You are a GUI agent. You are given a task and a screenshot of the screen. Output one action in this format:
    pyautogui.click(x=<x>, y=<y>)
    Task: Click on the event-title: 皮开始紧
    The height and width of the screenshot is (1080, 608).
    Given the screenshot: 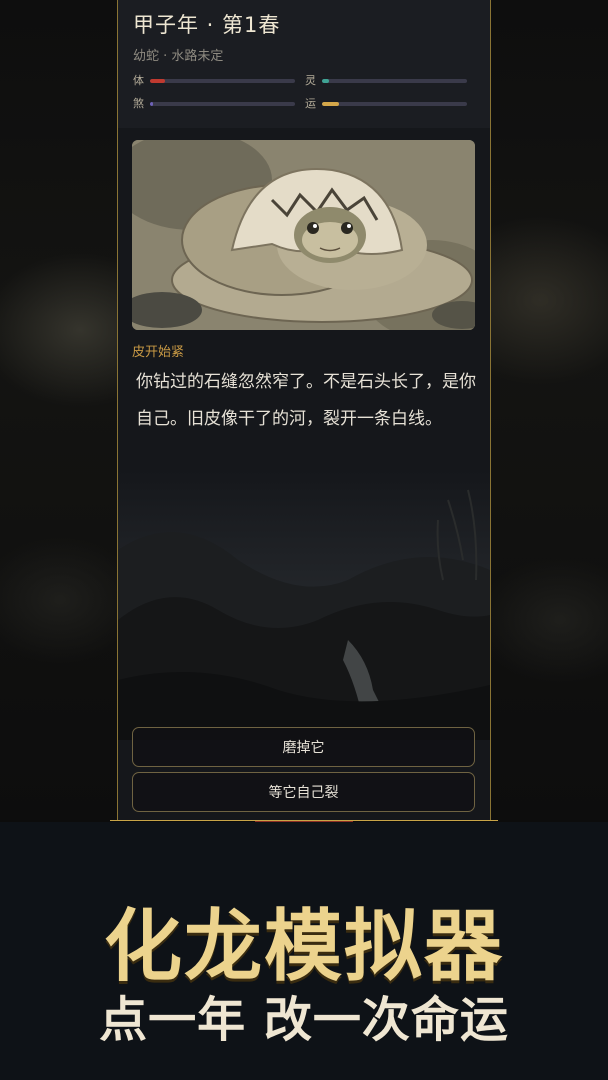 What is the action you would take?
    pyautogui.click(x=158, y=352)
    